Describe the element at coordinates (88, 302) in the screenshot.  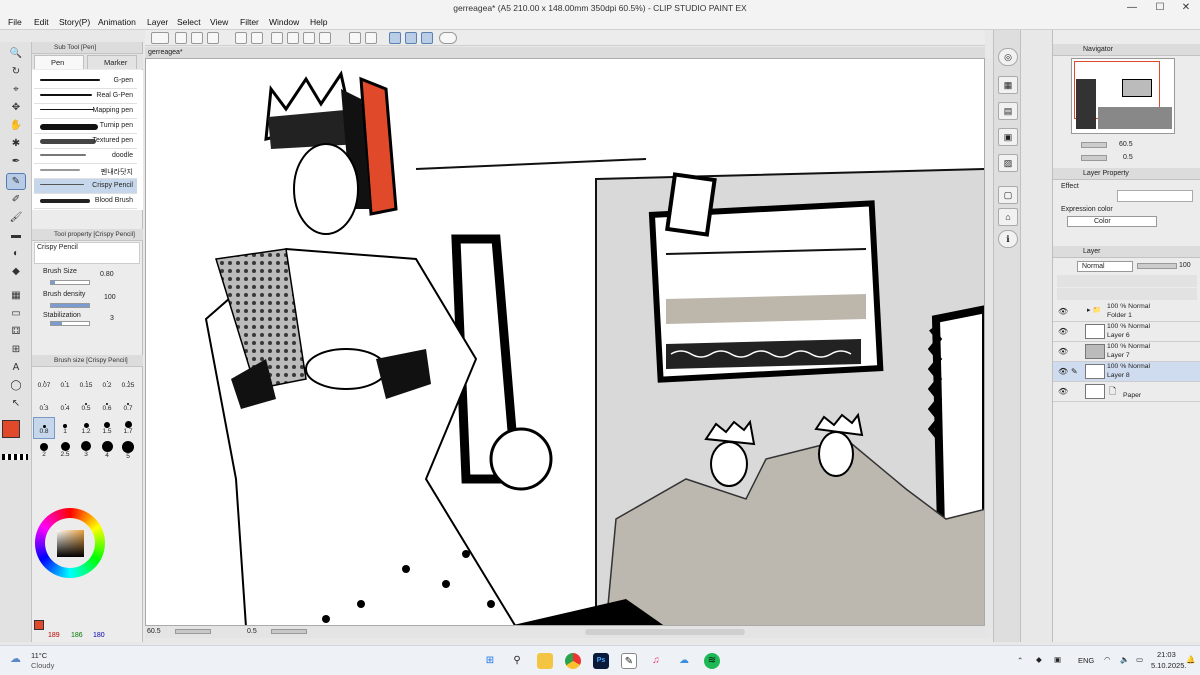
I see `brush-density-row: Brush density 100` at that location.